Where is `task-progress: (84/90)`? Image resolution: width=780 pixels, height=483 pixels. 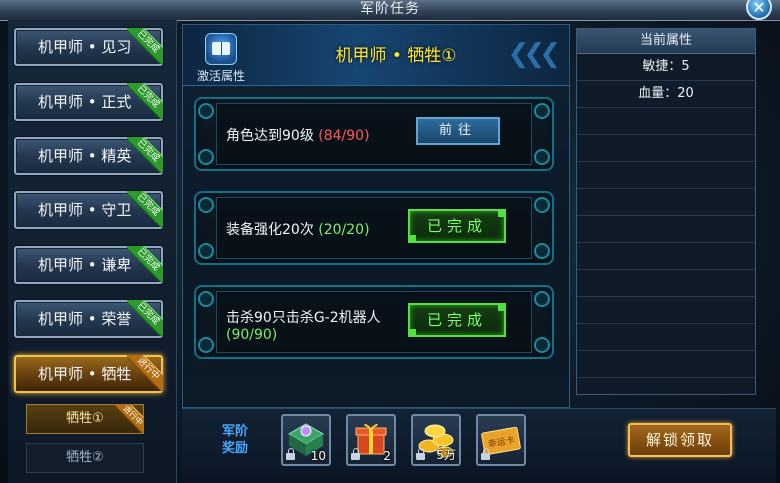 task-progress: (84/90) is located at coordinates (344, 136).